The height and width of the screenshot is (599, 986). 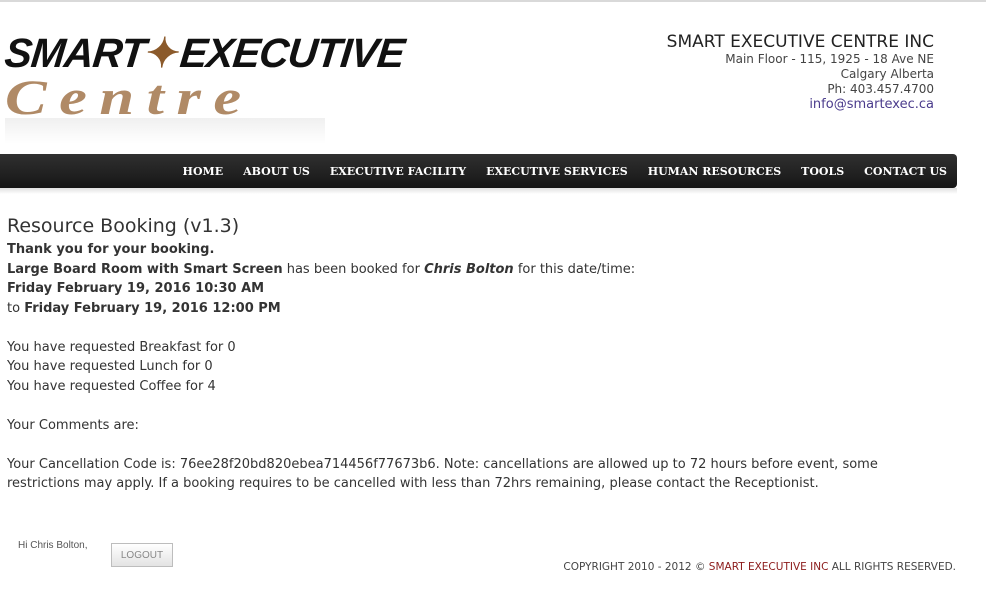 What do you see at coordinates (276, 171) in the screenshot?
I see `nav-about-us: ABOUT US` at bounding box center [276, 171].